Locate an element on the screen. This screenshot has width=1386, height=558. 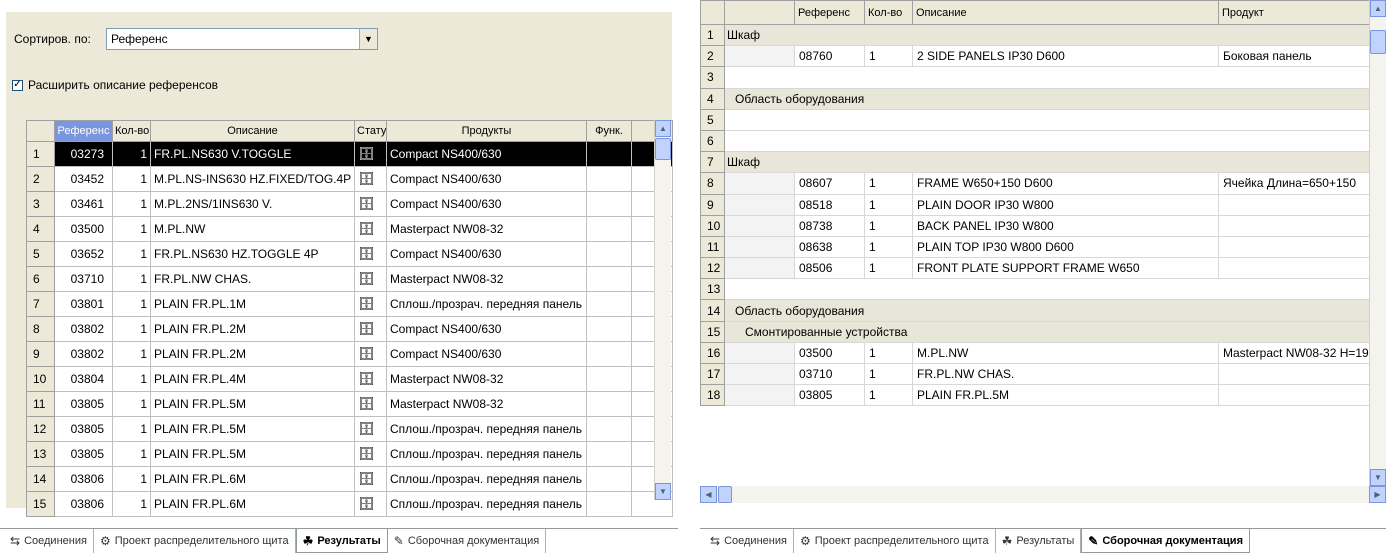
cell-reference: 08760 is located at coordinates (829, 56).